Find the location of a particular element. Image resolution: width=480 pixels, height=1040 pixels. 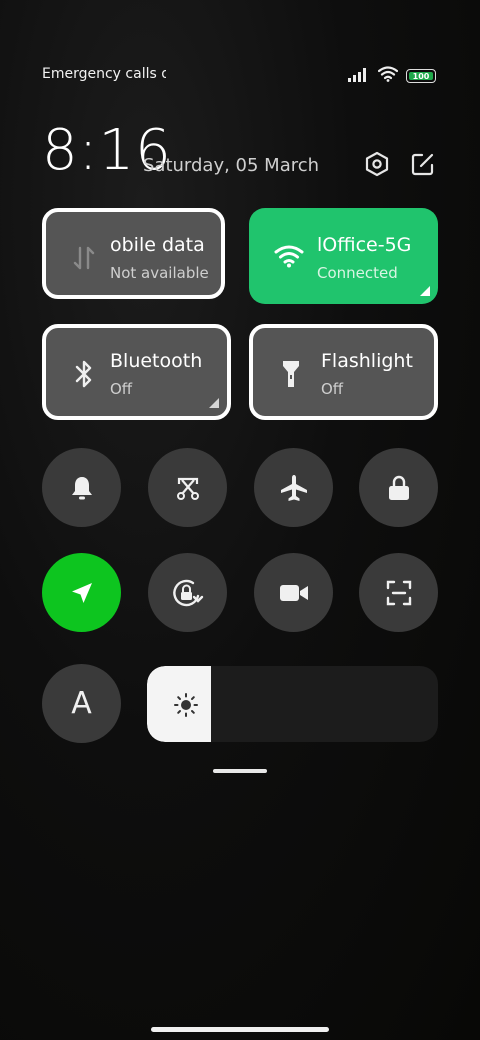

battery-level: 100 is located at coordinates (421, 76).